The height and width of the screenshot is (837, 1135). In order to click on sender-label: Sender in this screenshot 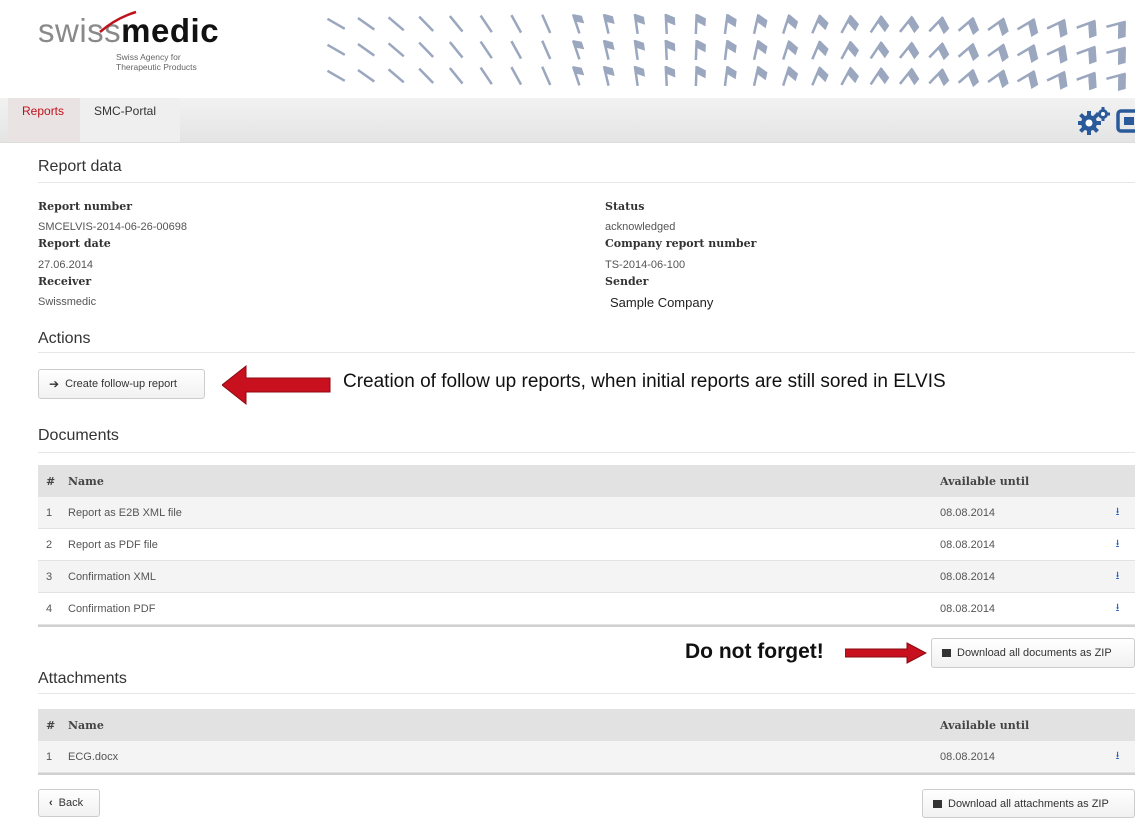, I will do `click(627, 281)`.